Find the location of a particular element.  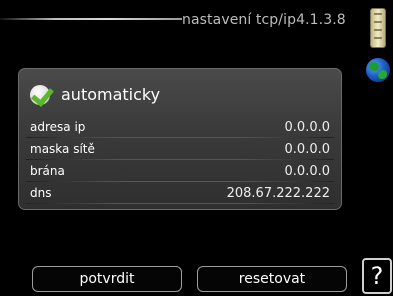

header-divider is located at coordinates (91, 19).